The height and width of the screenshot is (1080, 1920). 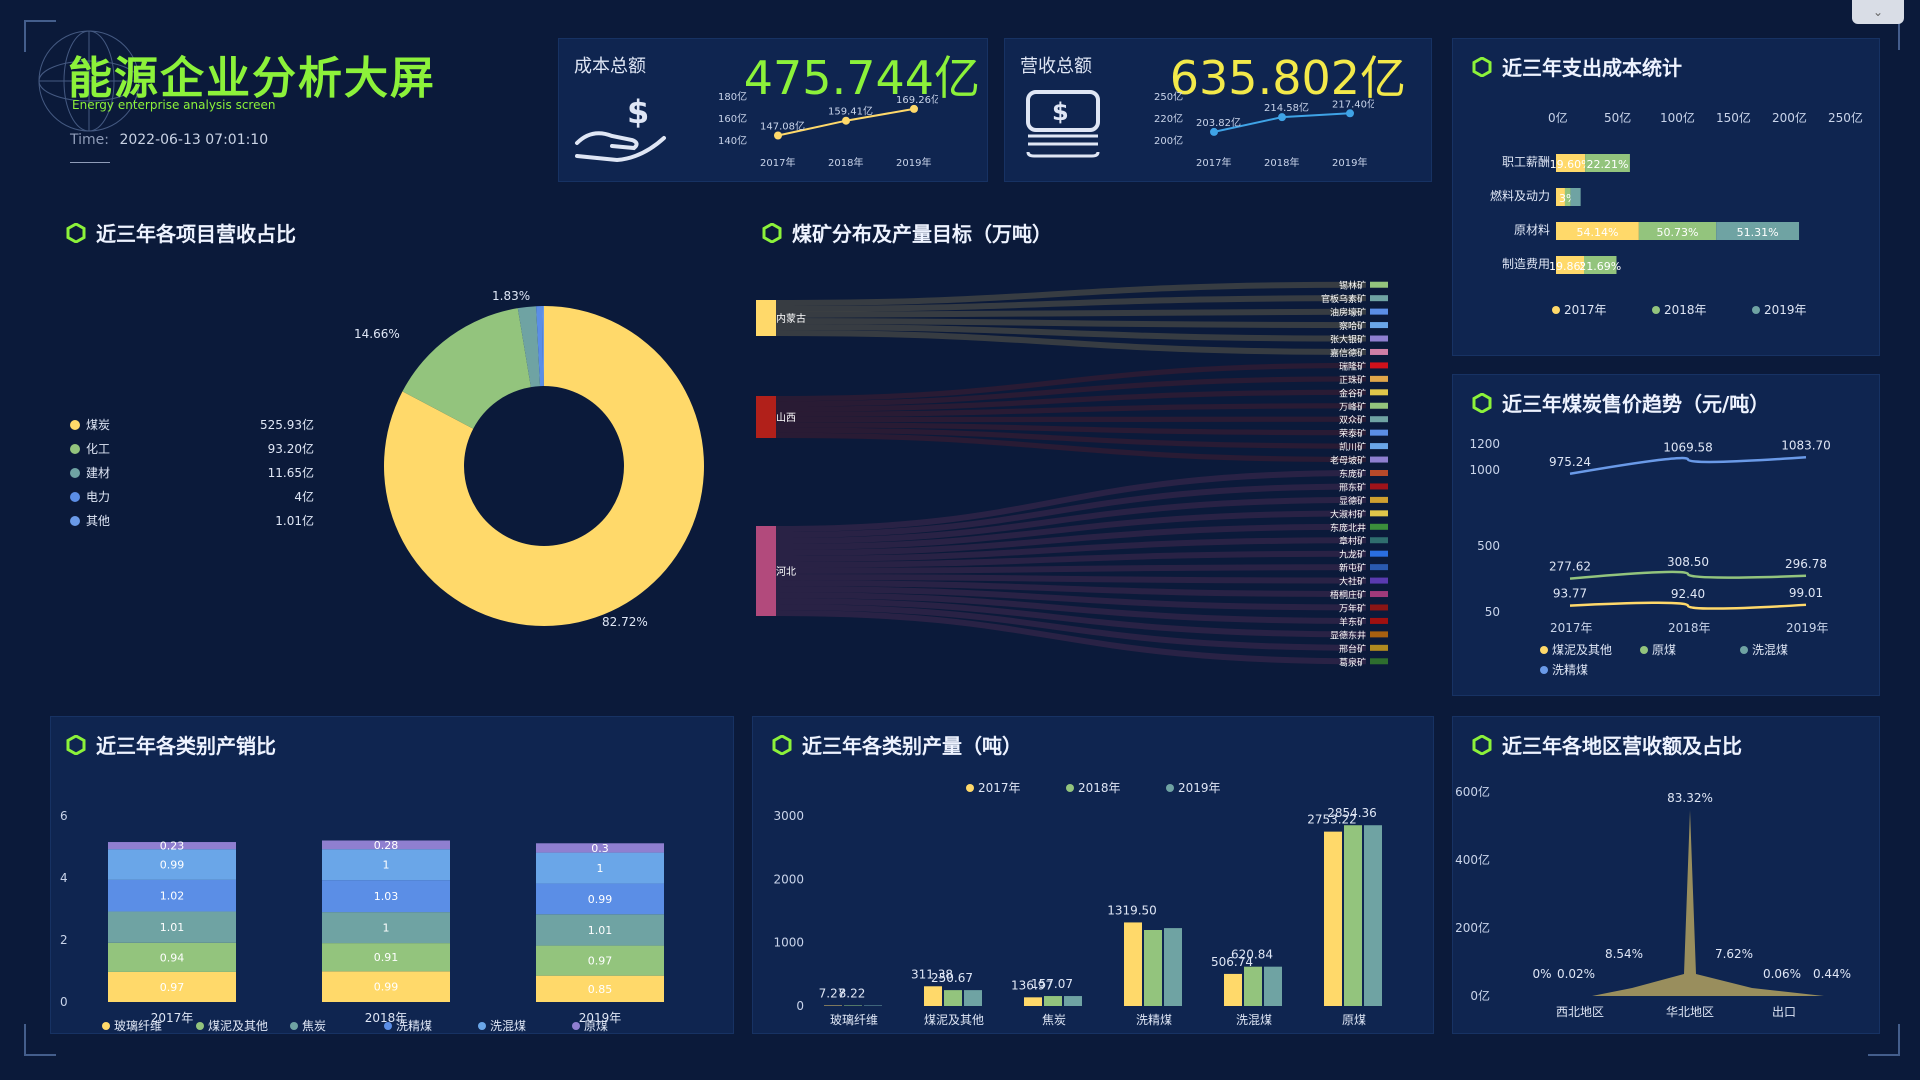 What do you see at coordinates (845, 162) in the screenshot?
I see `year-label: 2018年` at bounding box center [845, 162].